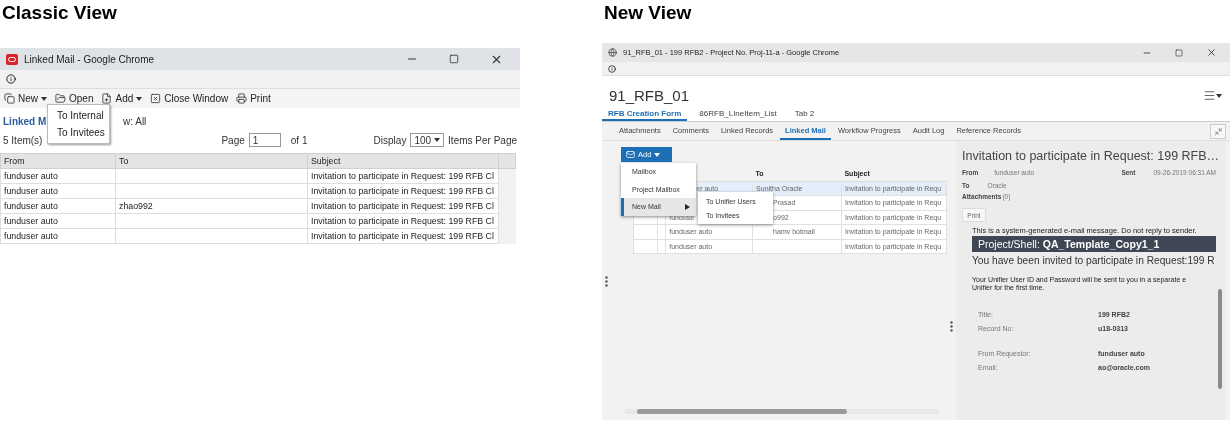 This screenshot has height=430, width=1232. What do you see at coordinates (403, 161) in the screenshot?
I see `column-header: Subject` at bounding box center [403, 161].